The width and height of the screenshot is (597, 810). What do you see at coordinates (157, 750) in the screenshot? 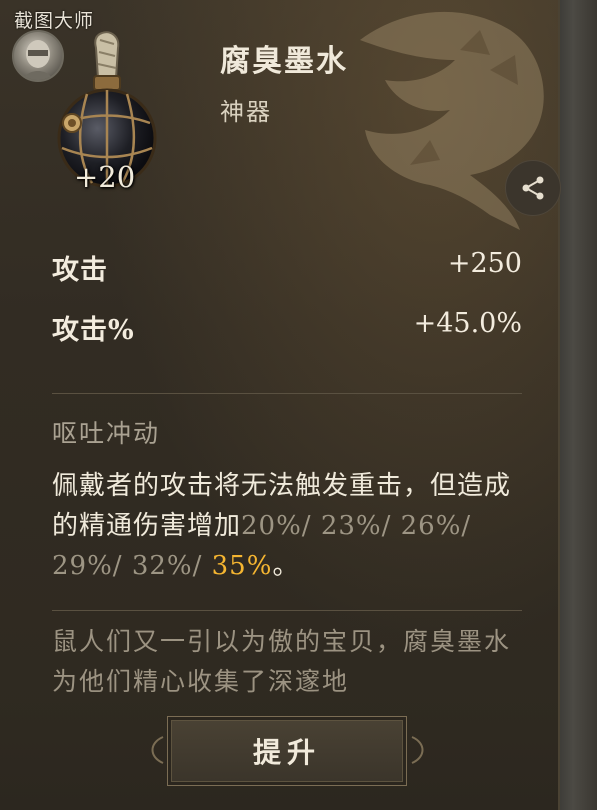
I see `ornament-left-icon` at bounding box center [157, 750].